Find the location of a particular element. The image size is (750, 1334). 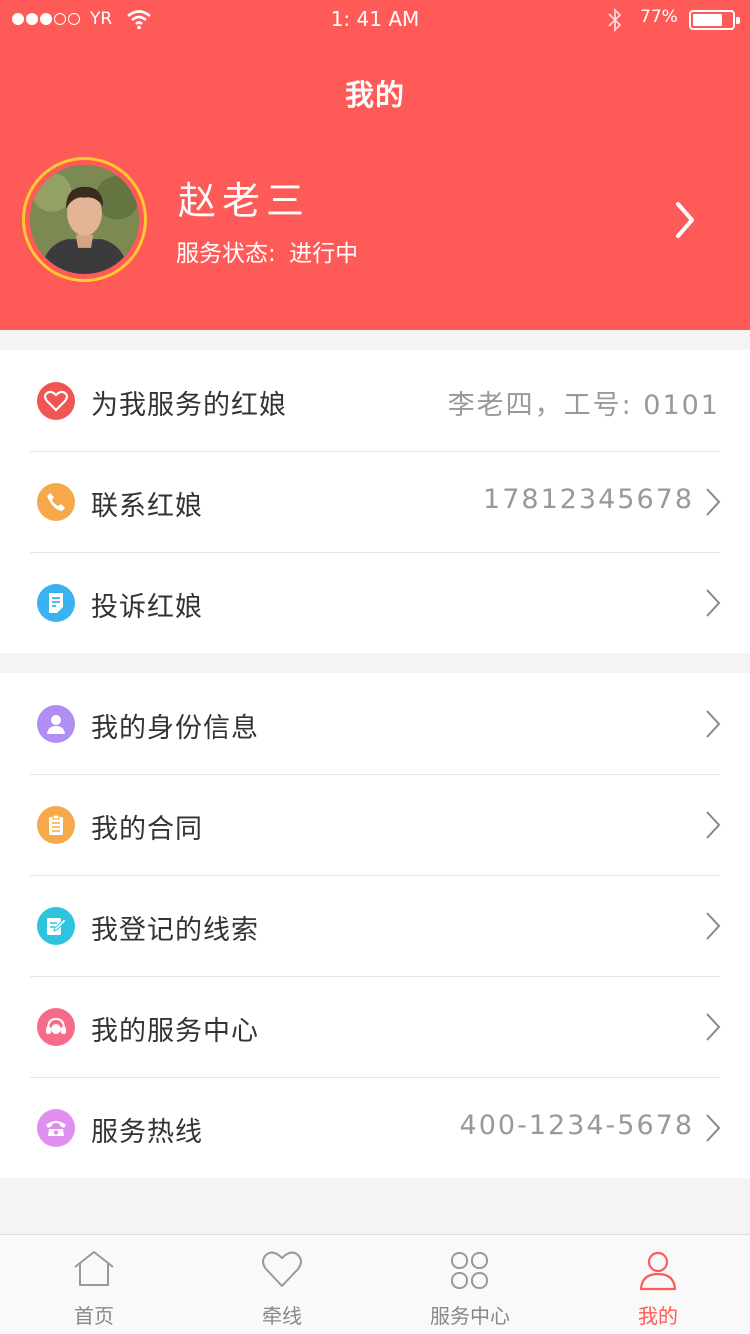

service-status: 服务状态: 进行中 is located at coordinates (267, 251).